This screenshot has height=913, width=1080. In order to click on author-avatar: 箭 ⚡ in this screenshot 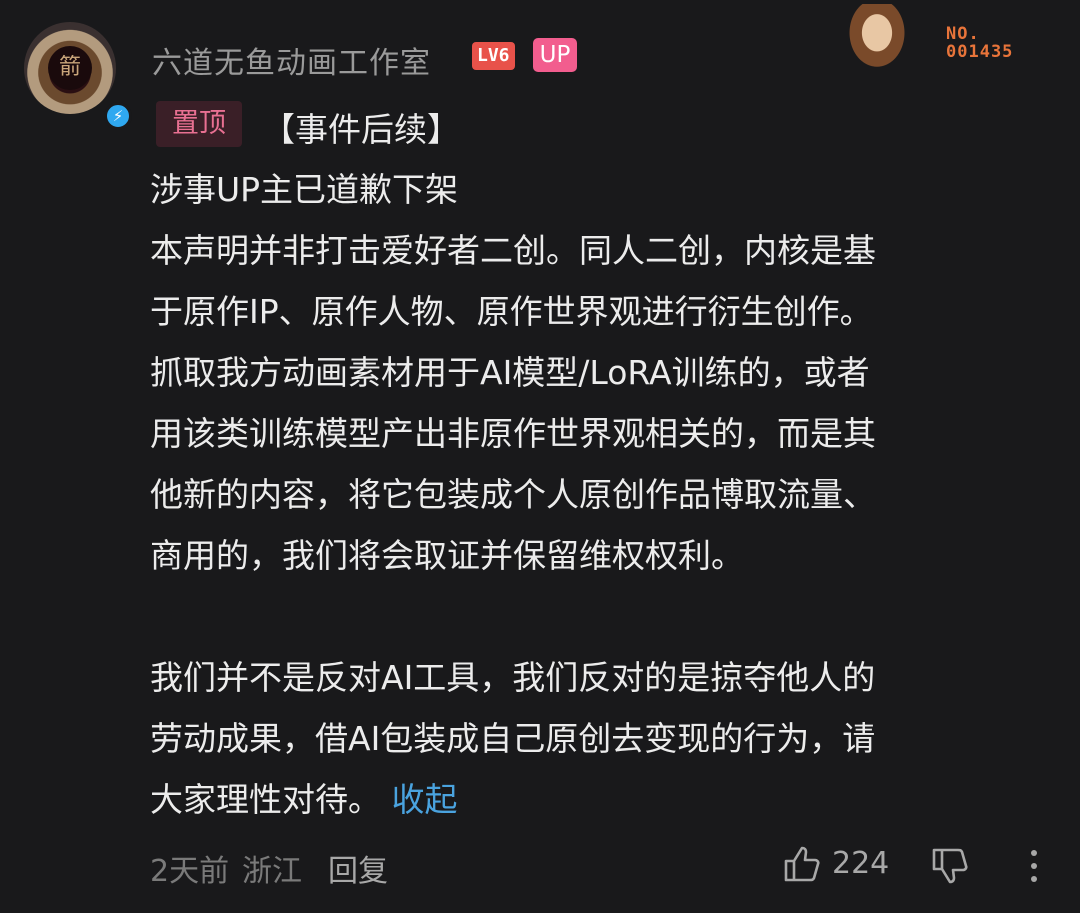, I will do `click(78, 76)`.